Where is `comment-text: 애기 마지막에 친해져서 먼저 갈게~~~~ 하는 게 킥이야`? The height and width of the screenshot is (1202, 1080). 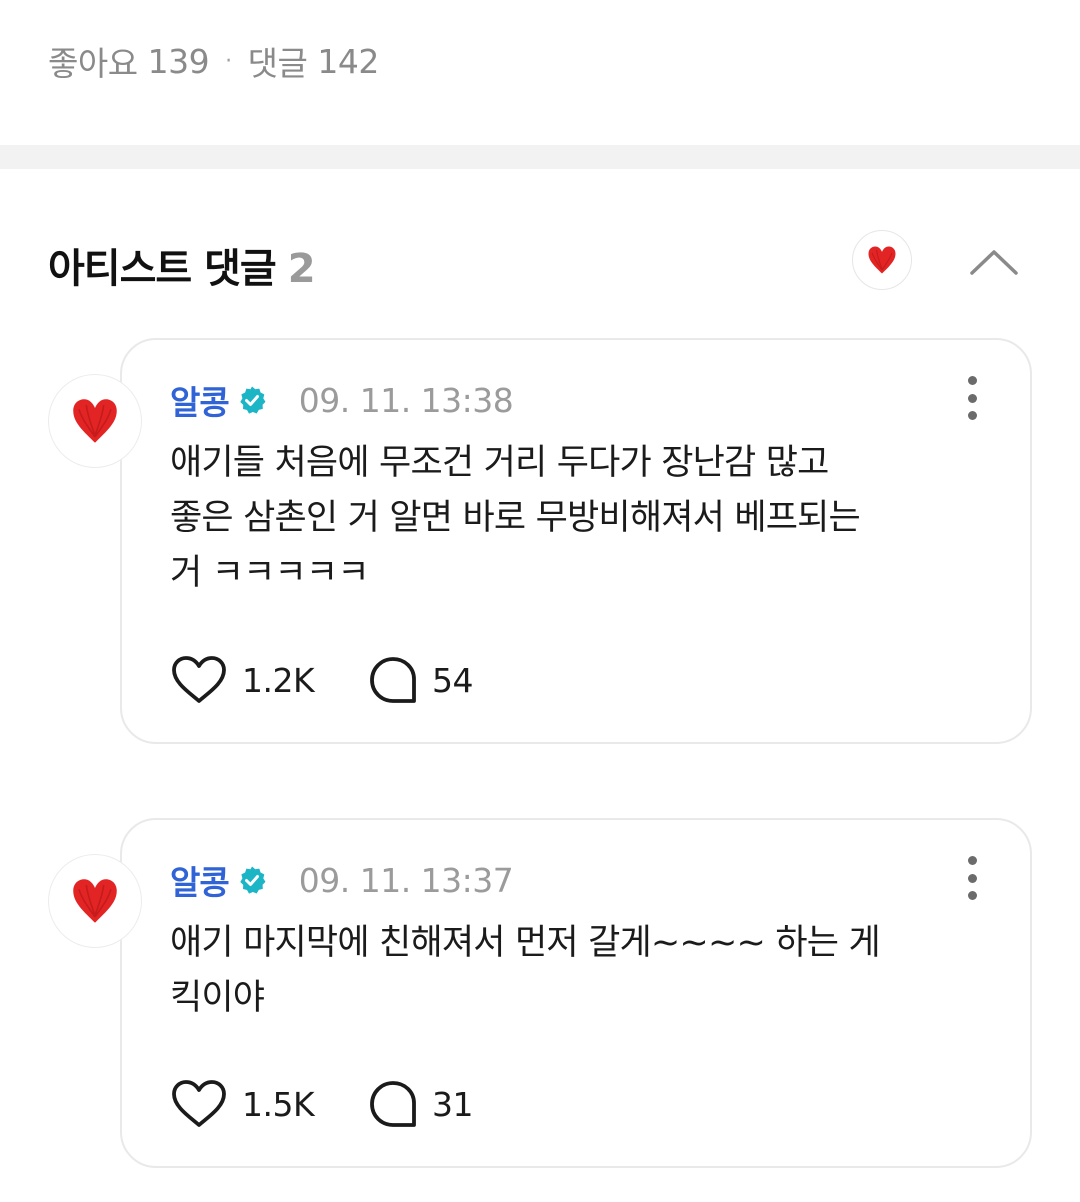
comment-text: 애기 마지막에 친해져서 먼저 갈게~~~~ 하는 게 킥이야 is located at coordinates (525, 970).